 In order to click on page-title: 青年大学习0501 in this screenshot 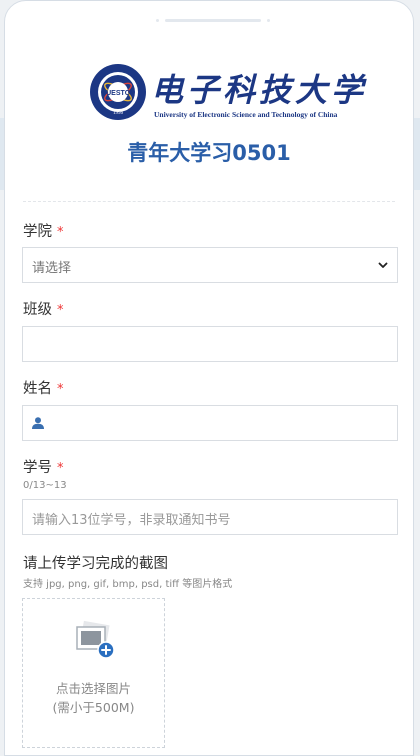, I will do `click(209, 153)`.